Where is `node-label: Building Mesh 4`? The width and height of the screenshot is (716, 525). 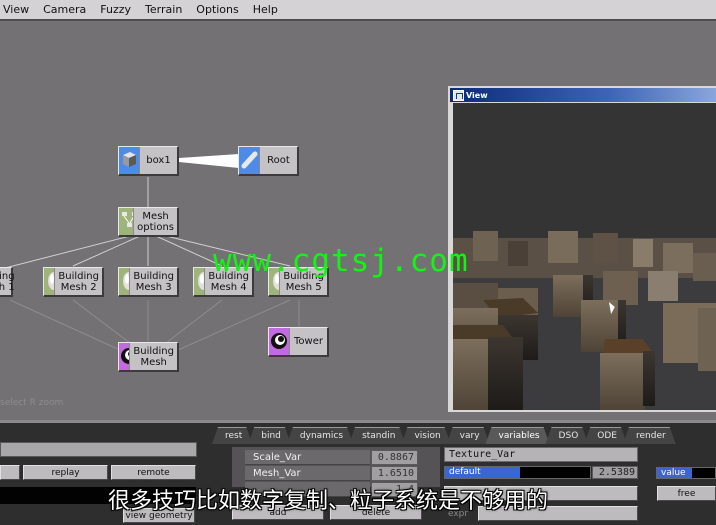
node-label: Building Mesh 4 is located at coordinates (228, 281).